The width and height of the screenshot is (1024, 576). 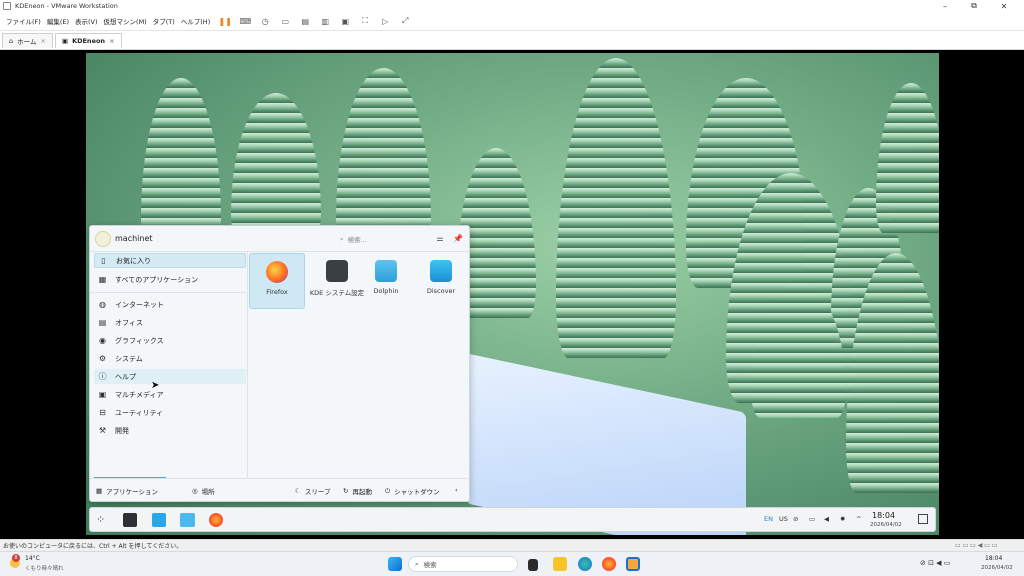 What do you see at coordinates (285, 21) in the screenshot?
I see `revert-snapshot-icon: ▭` at bounding box center [285, 21].